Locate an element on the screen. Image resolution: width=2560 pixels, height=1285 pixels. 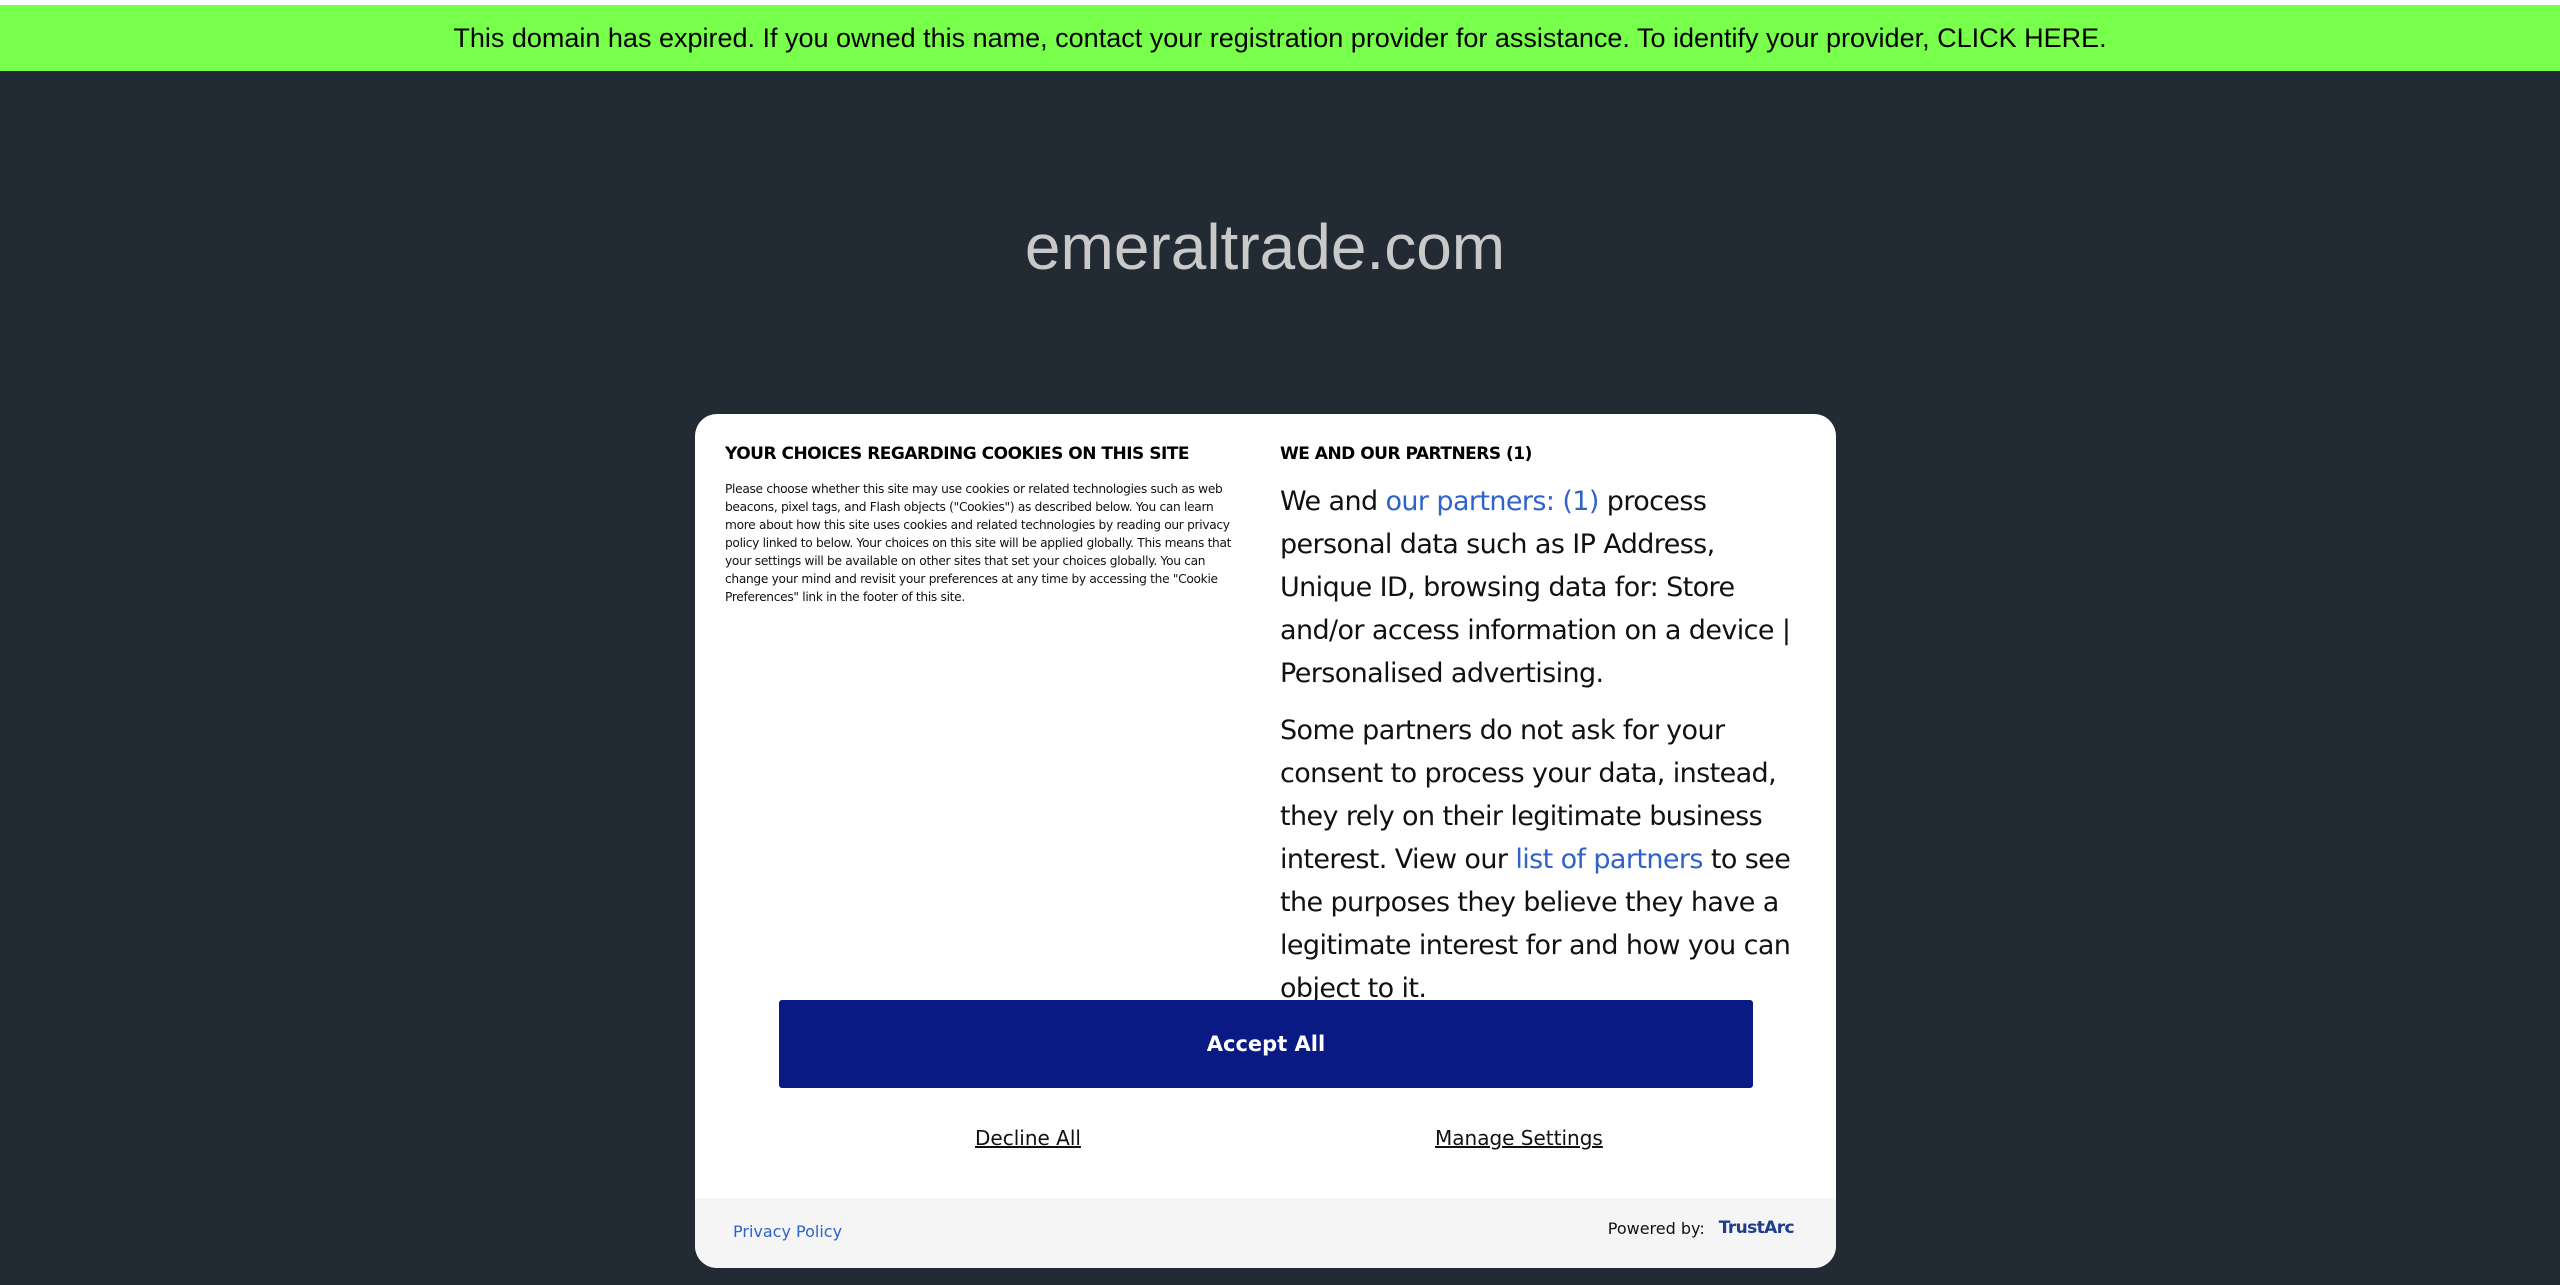
powered-by: Powered by: TrustArc is located at coordinates (1701, 1228).